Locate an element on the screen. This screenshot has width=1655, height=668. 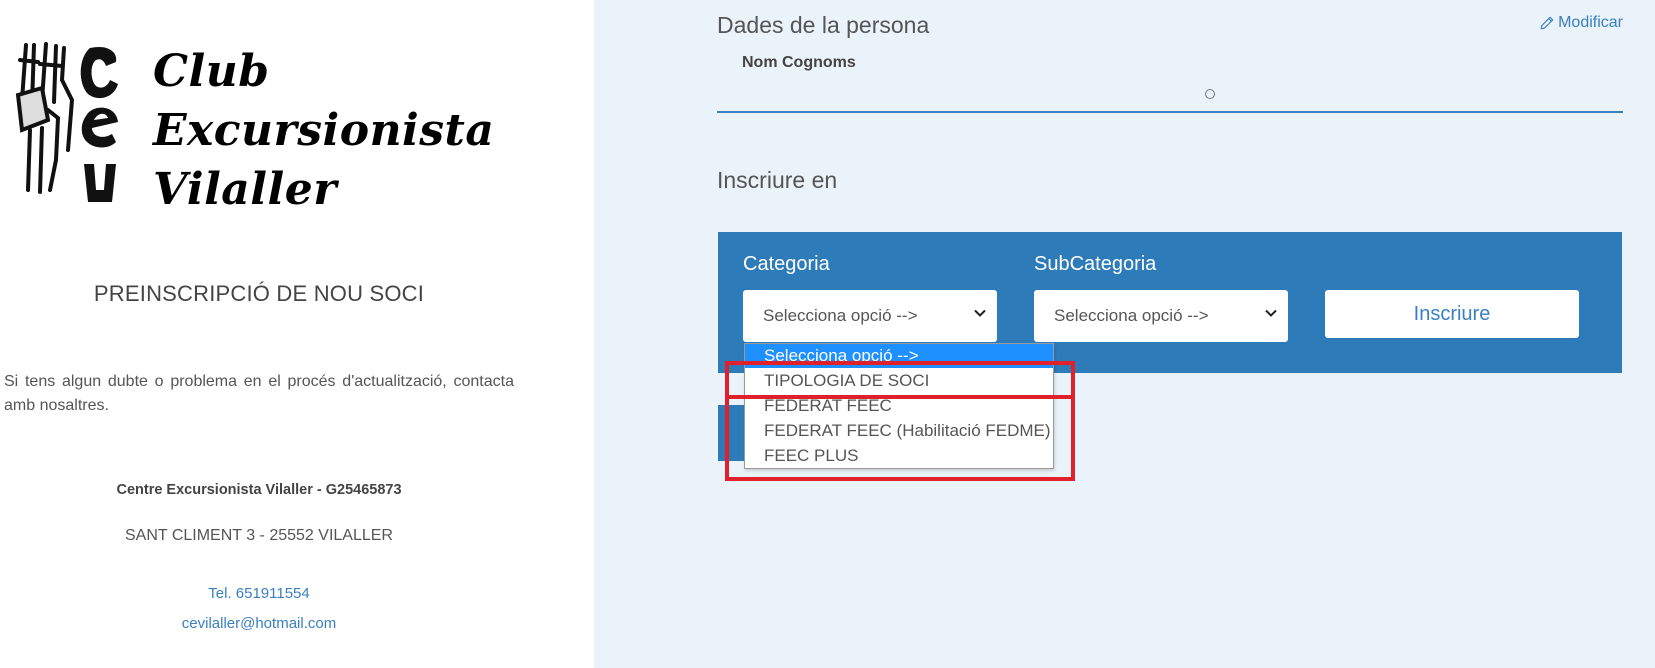
category-option: FEDERAT FEEC is located at coordinates (899, 405).